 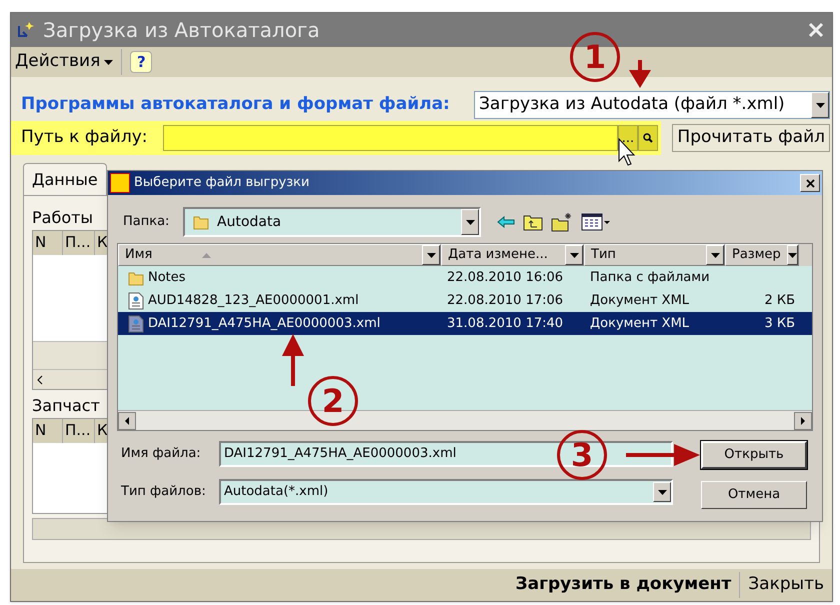 I want to click on scroll-right-icon, so click(x=803, y=421).